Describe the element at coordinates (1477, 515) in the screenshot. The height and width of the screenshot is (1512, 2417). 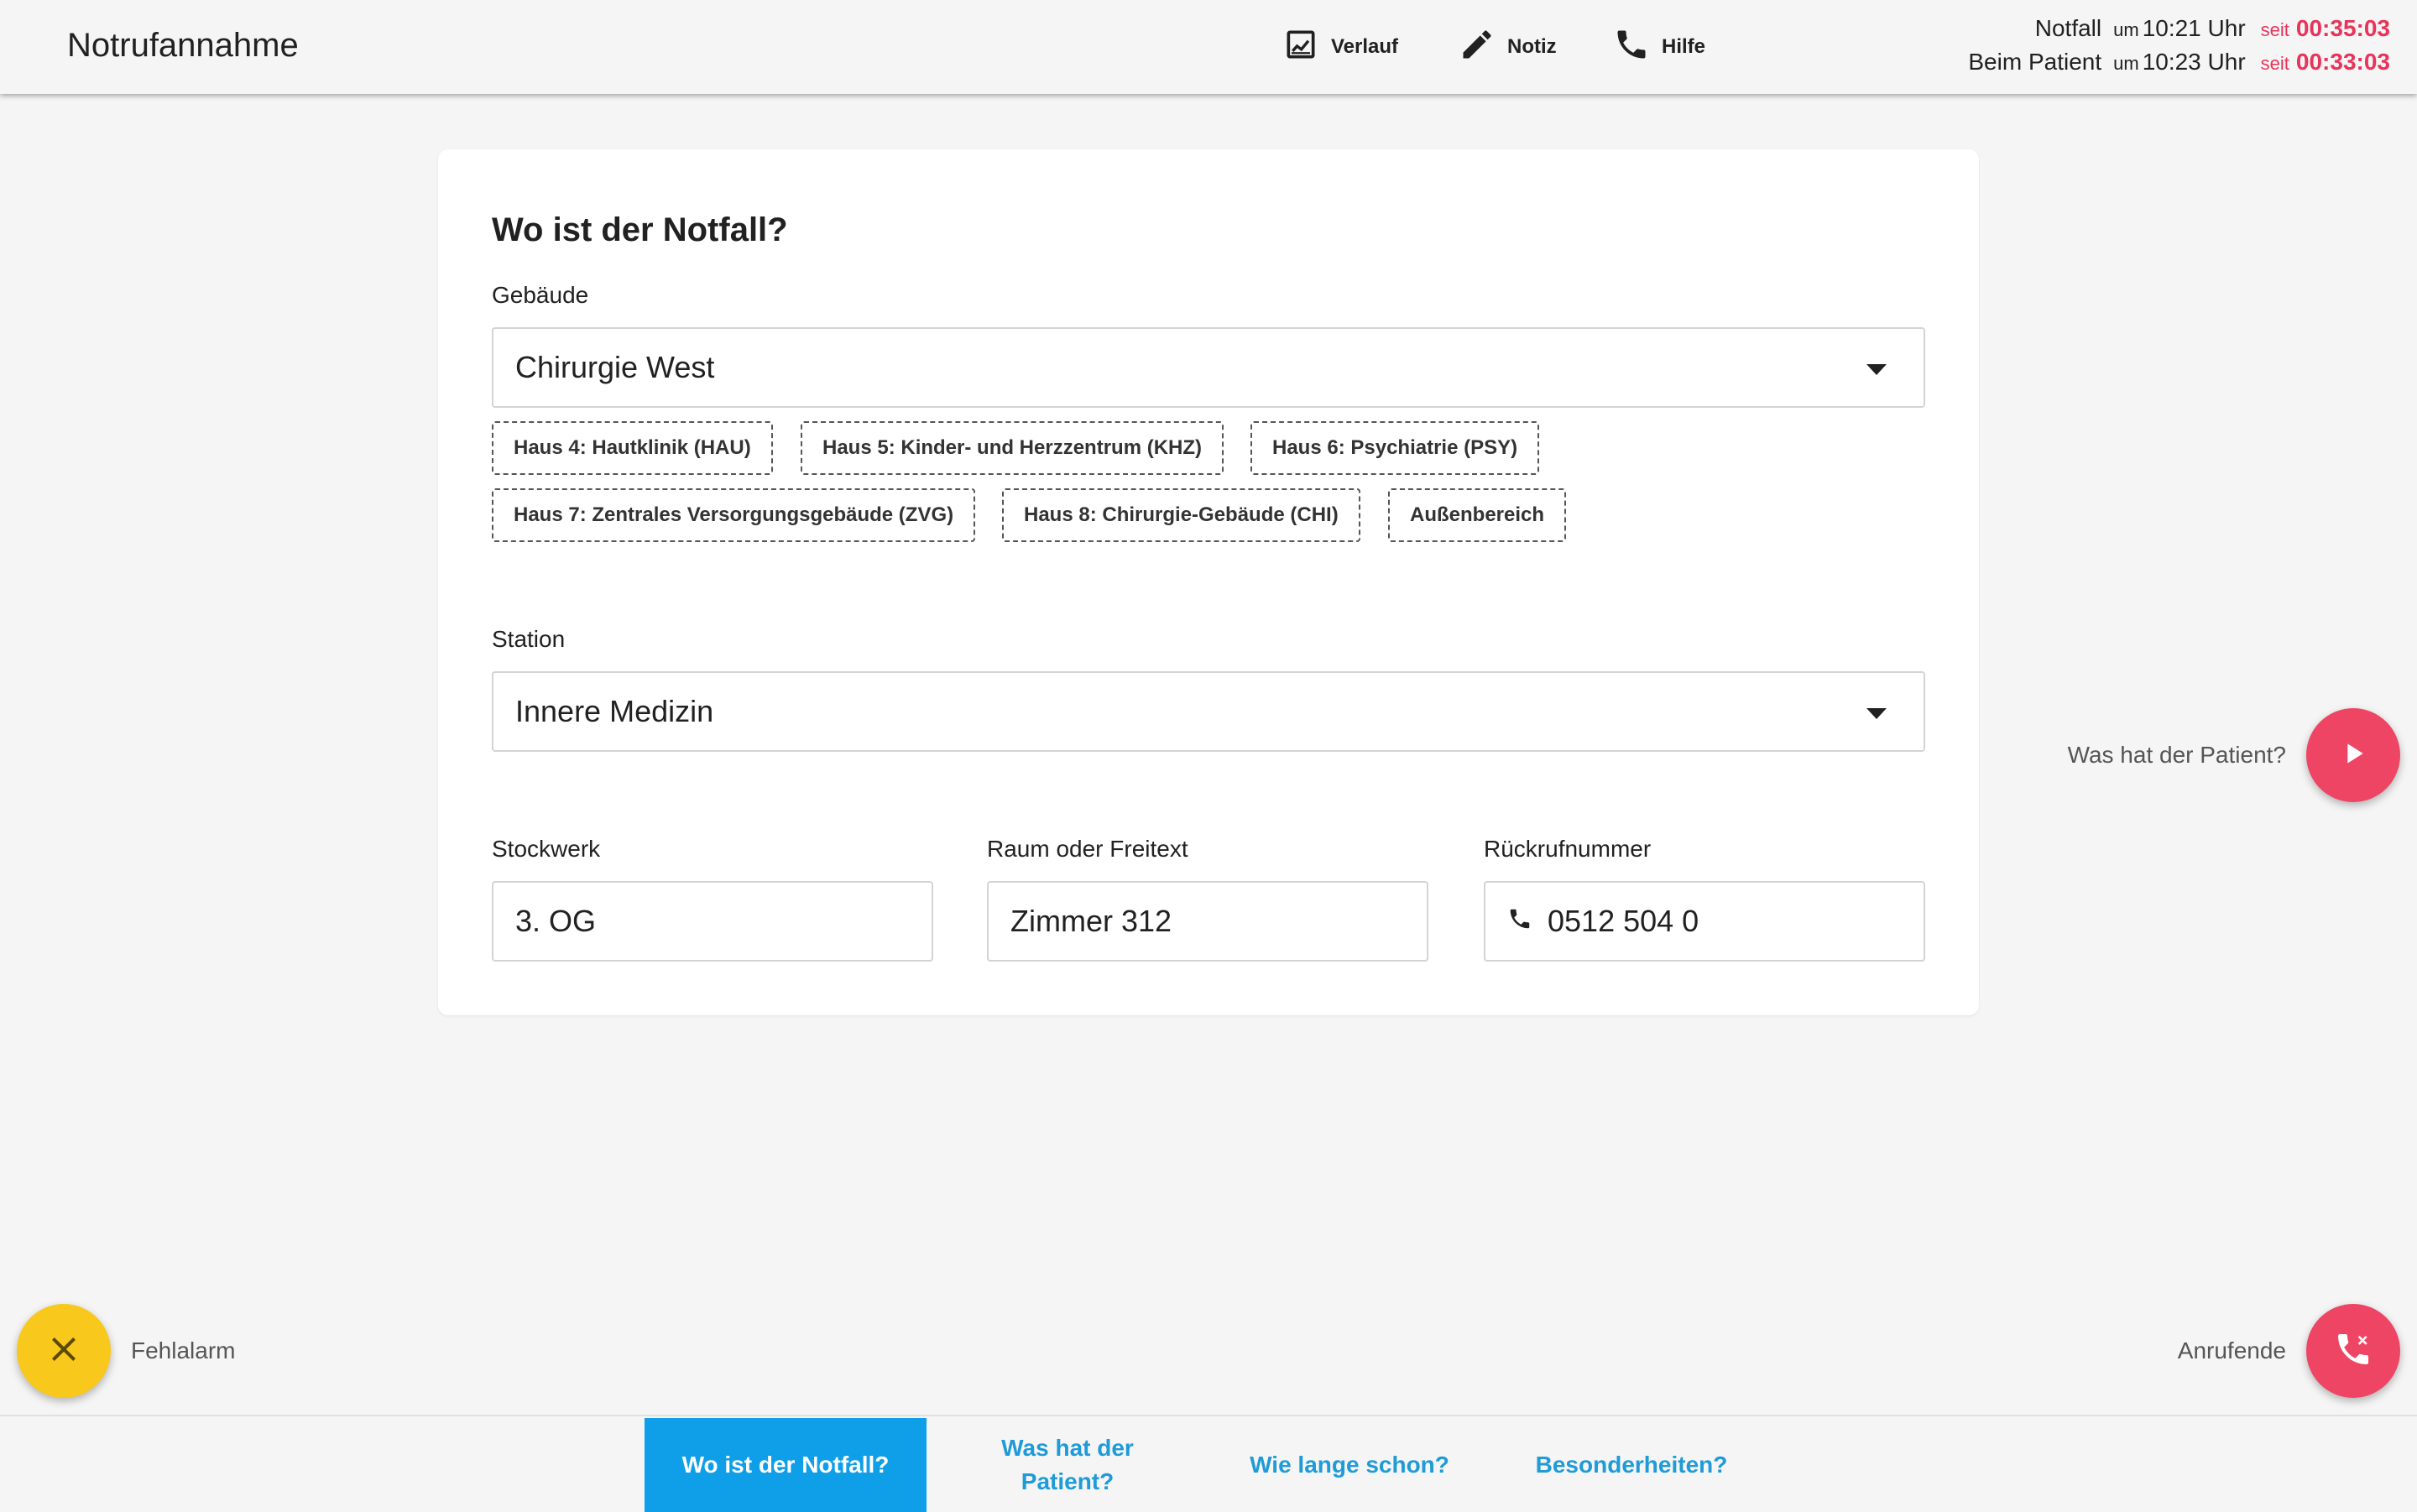
I see `chip-aussenbereich: Außenbereich` at that location.